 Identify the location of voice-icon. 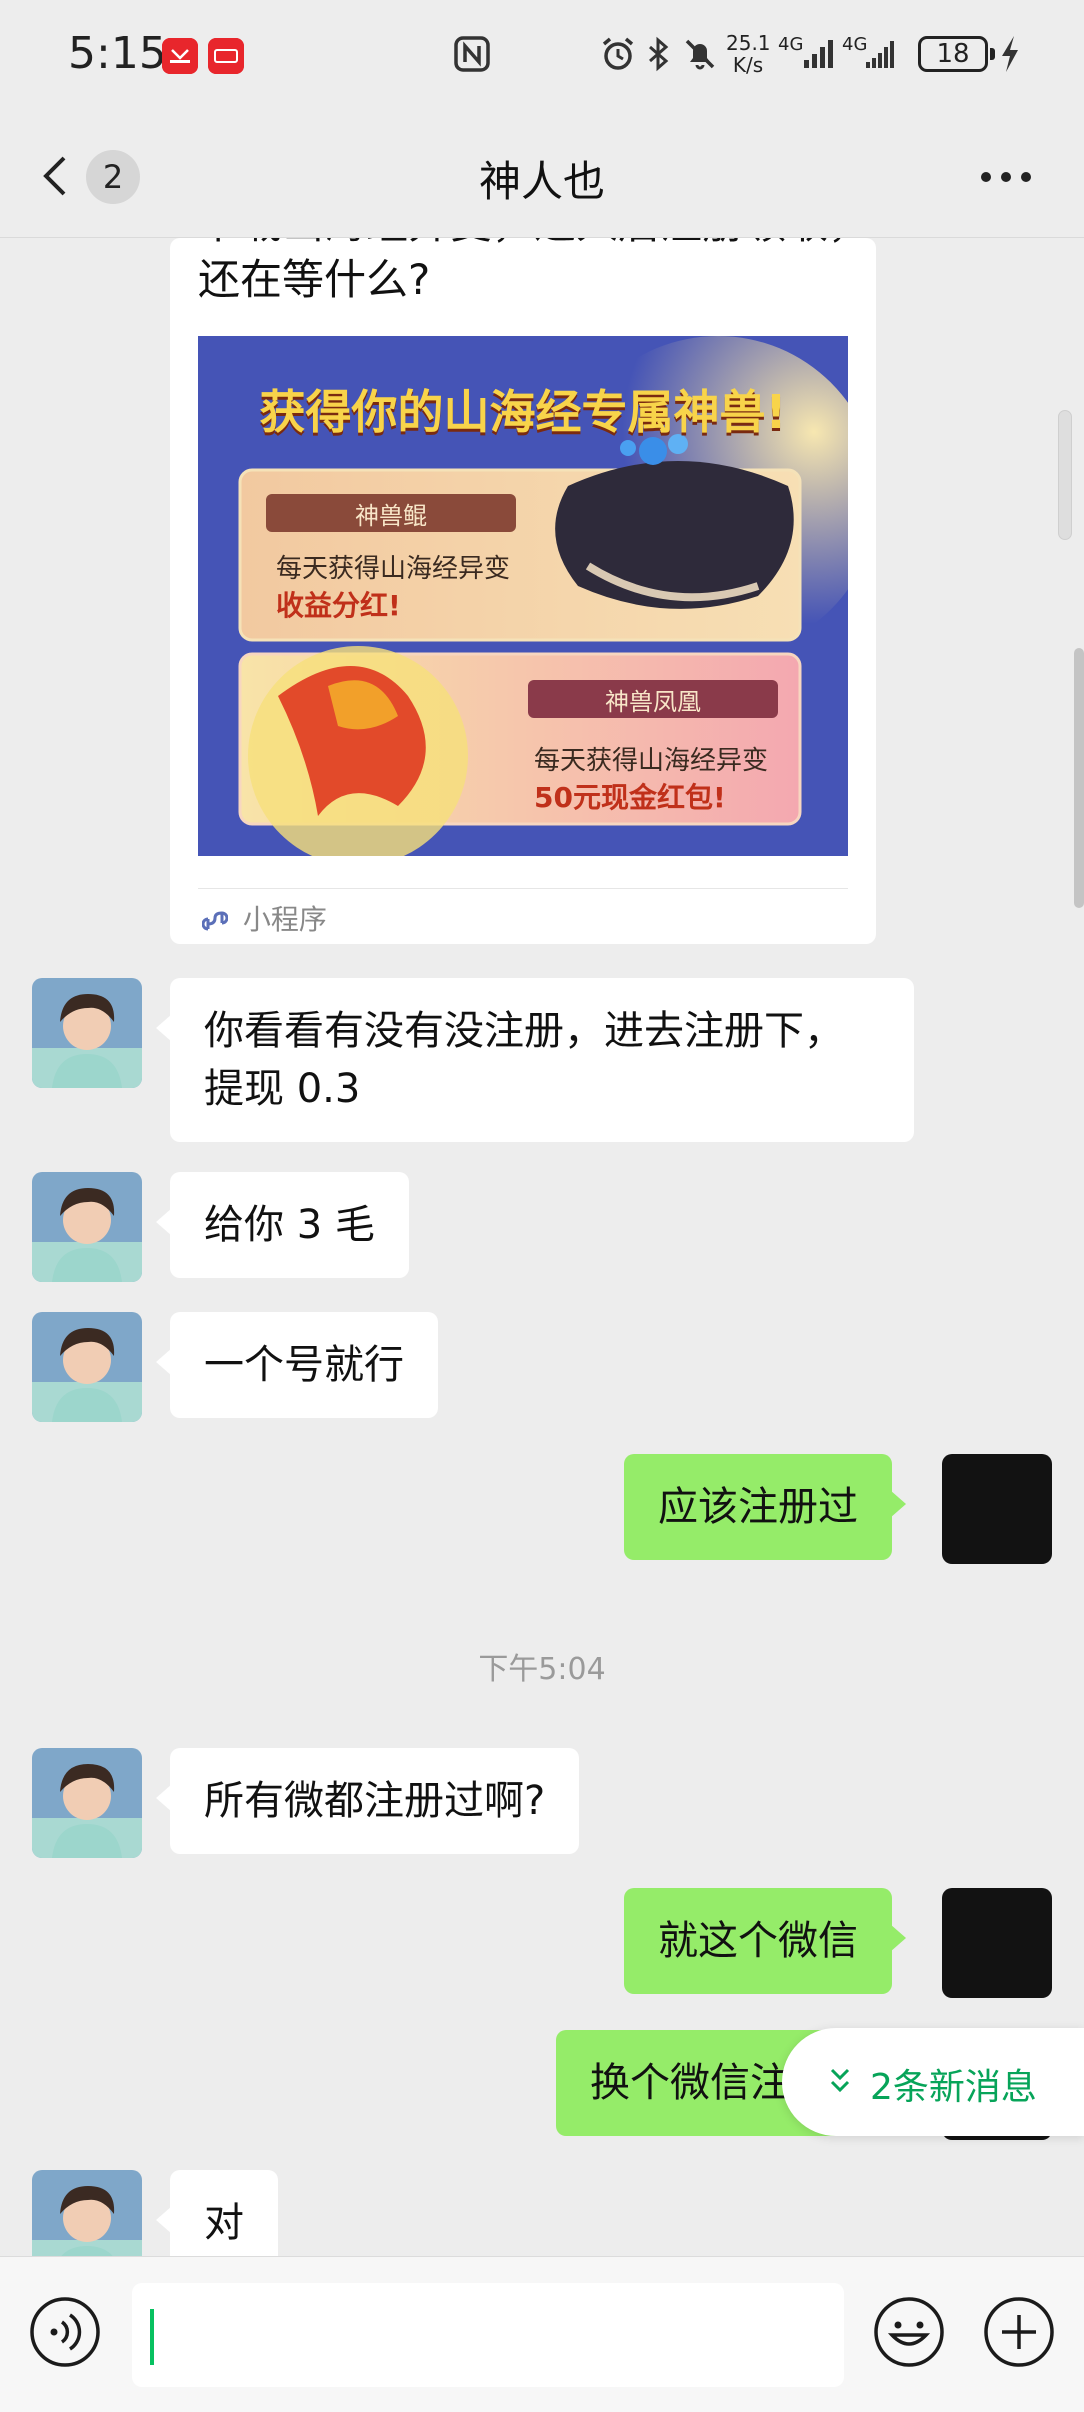
(65, 2332).